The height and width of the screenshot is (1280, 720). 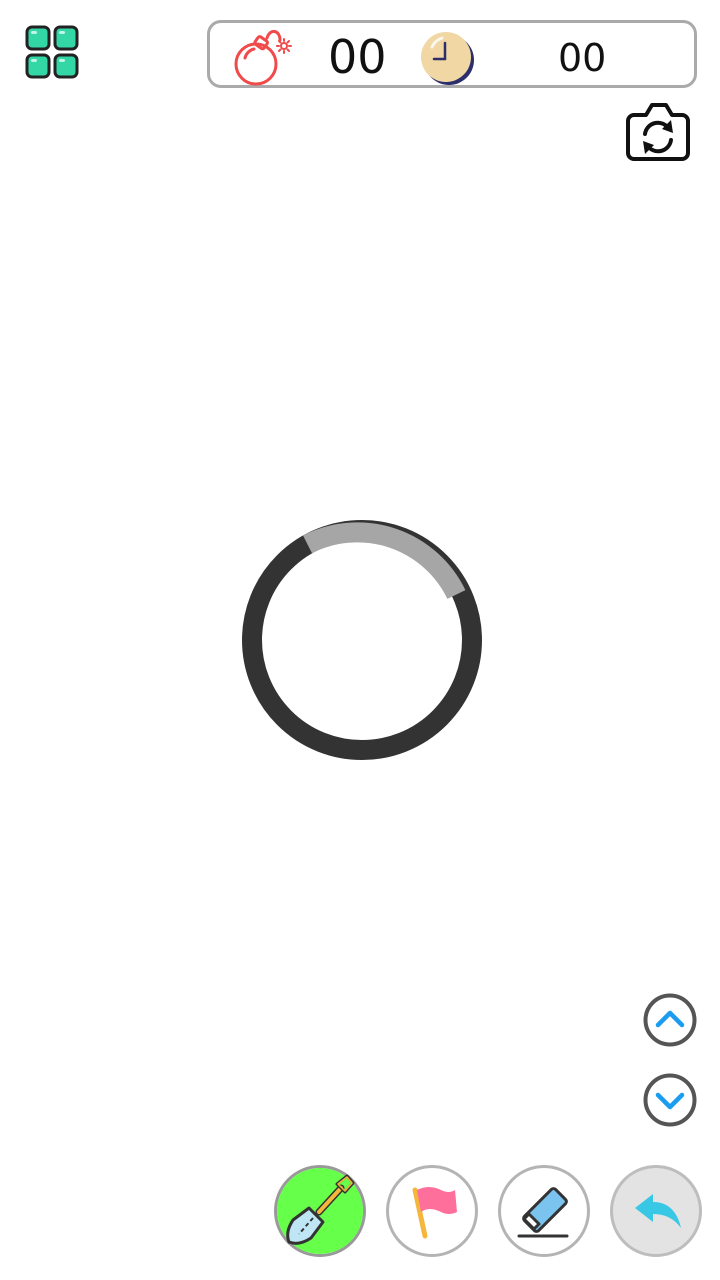 I want to click on camera-switch-icon, so click(x=658, y=132).